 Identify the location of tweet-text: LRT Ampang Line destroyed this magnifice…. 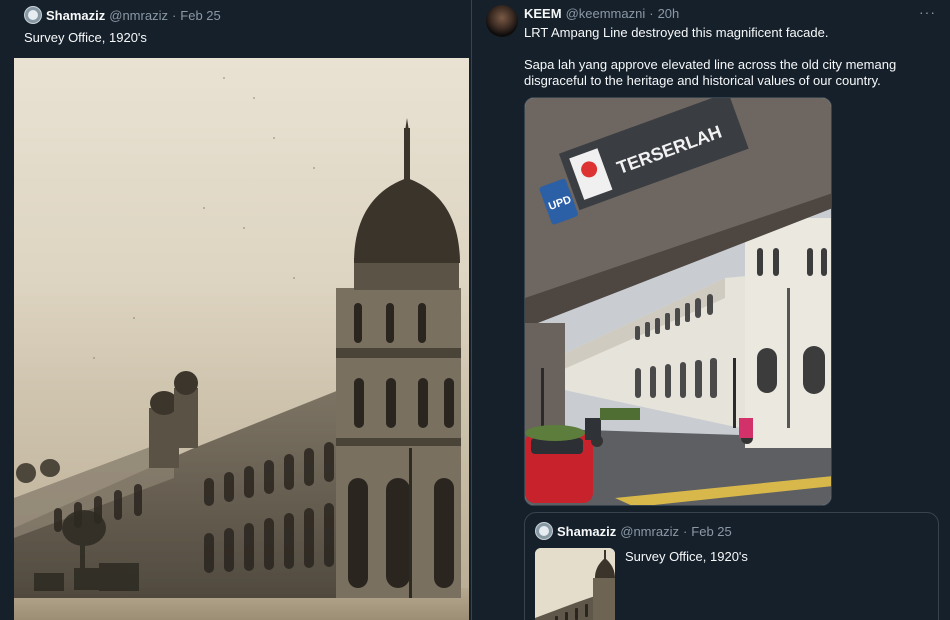
(734, 65).